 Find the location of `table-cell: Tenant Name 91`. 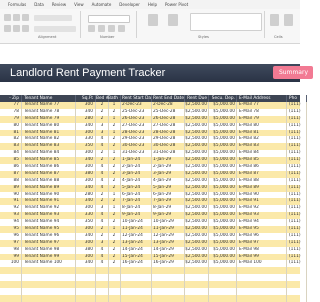

table-cell: Tenant Name 91 is located at coordinates (49, 202).